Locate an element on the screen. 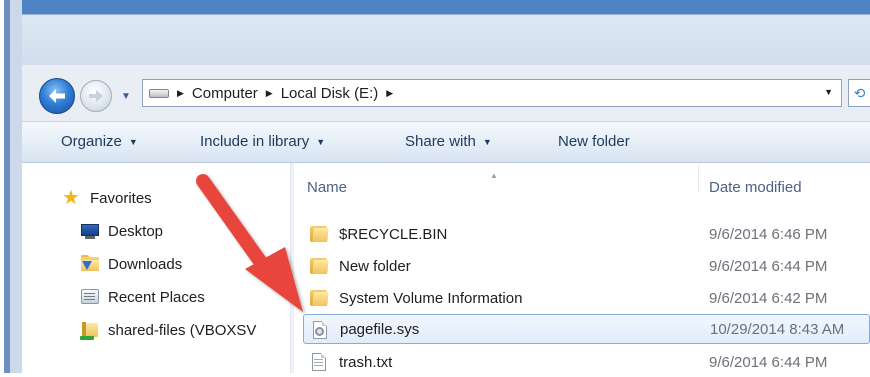  downloads-icon is located at coordinates (90, 264).